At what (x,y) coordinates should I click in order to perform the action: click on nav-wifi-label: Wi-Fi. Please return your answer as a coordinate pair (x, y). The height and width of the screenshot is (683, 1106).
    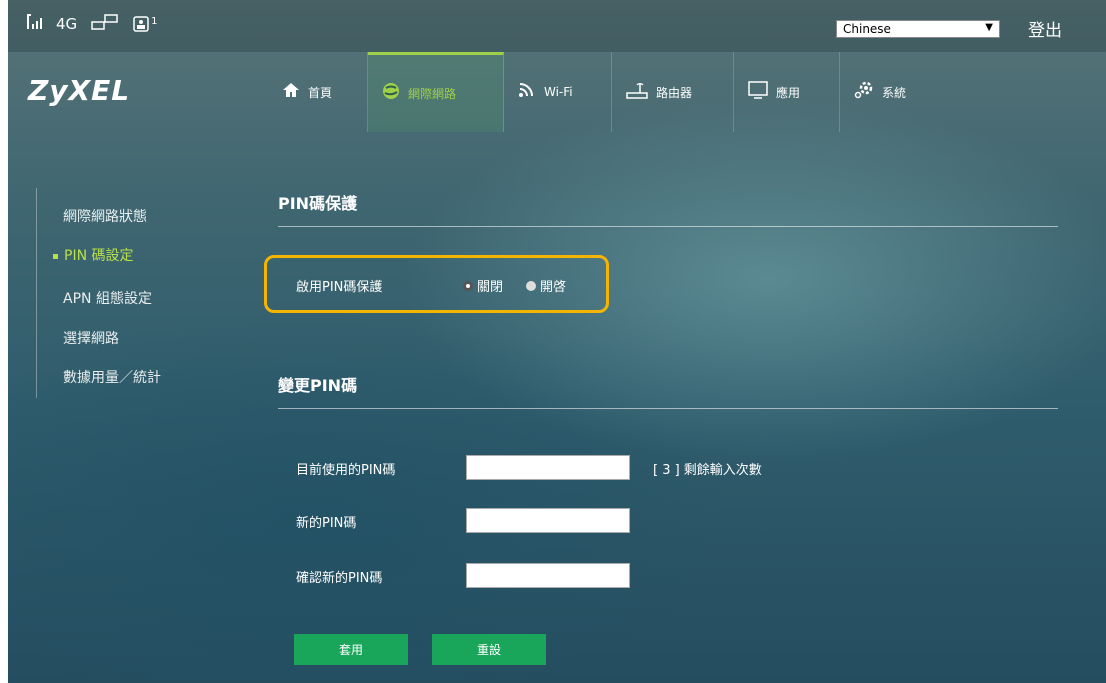
    Looking at the image, I should click on (558, 92).